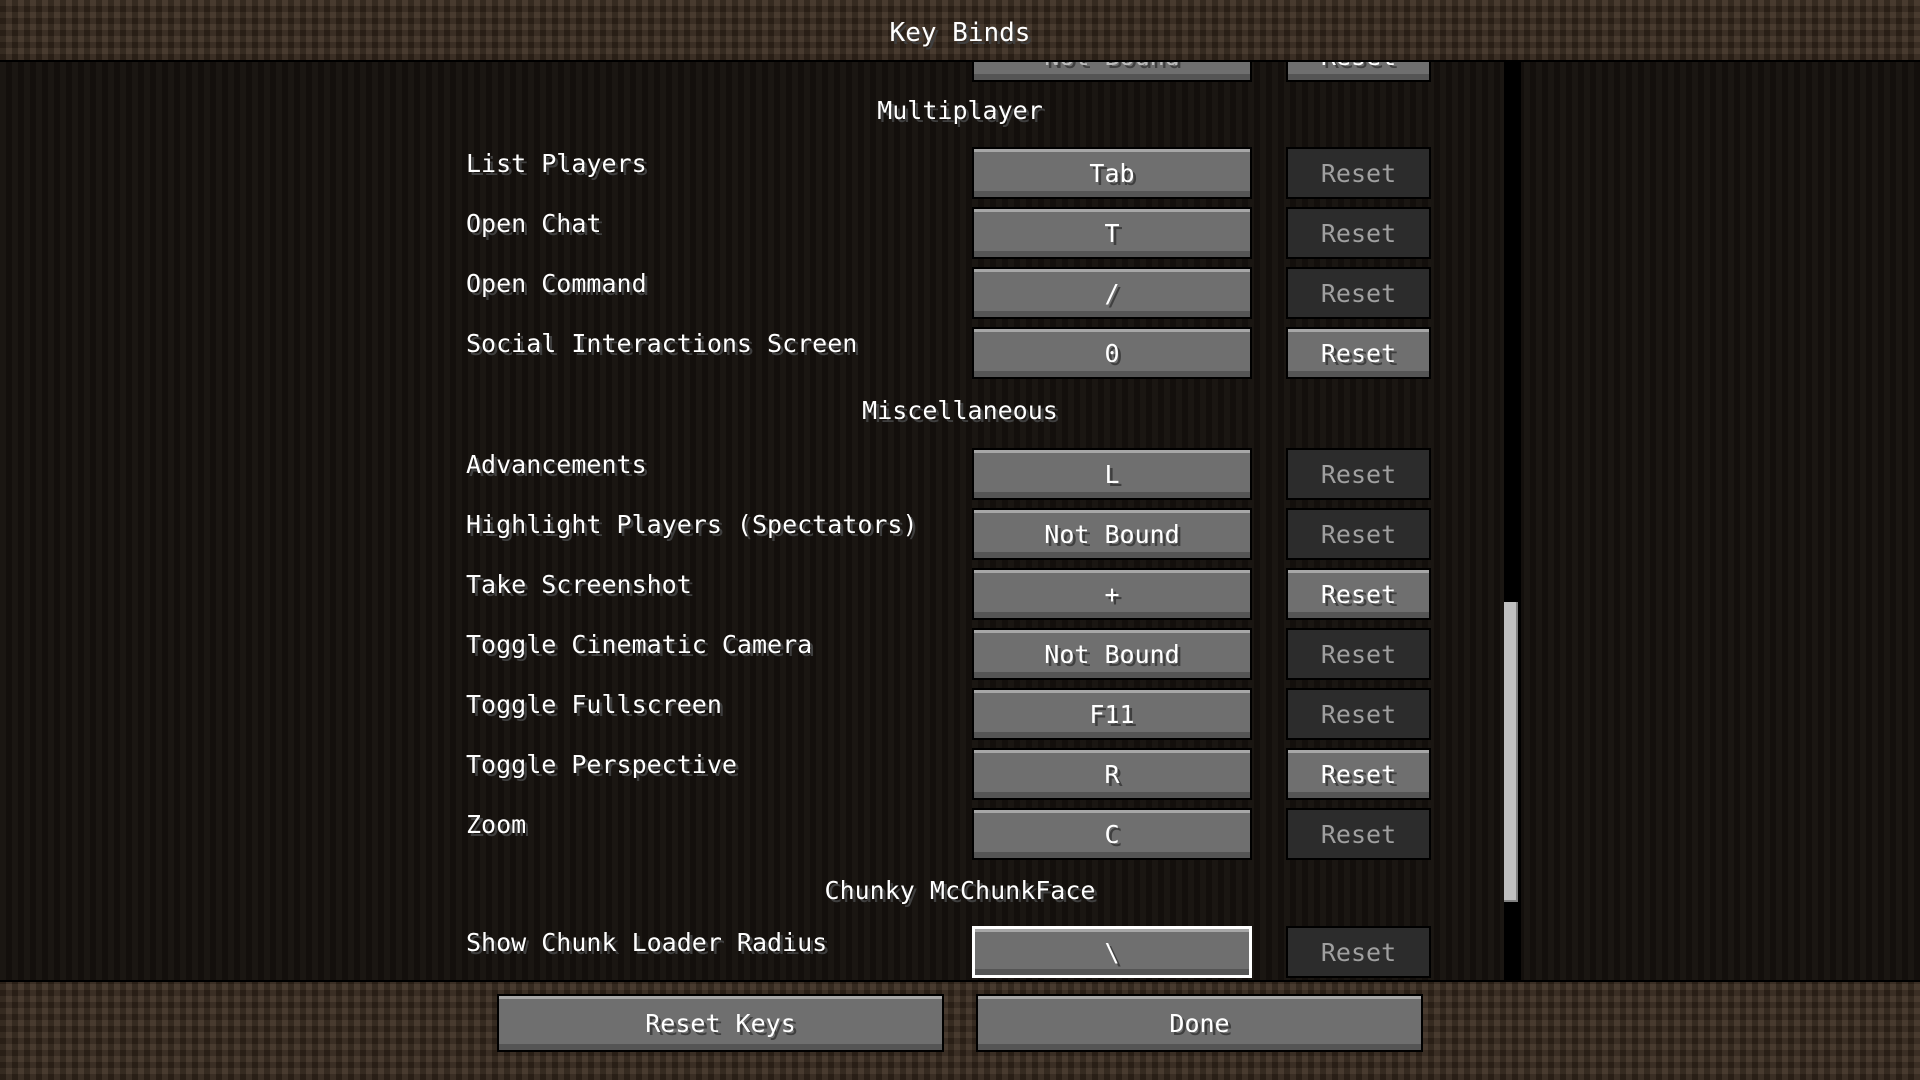 This screenshot has width=1920, height=1080. What do you see at coordinates (556, 283) in the screenshot?
I see `keybind-label: Open Command` at bounding box center [556, 283].